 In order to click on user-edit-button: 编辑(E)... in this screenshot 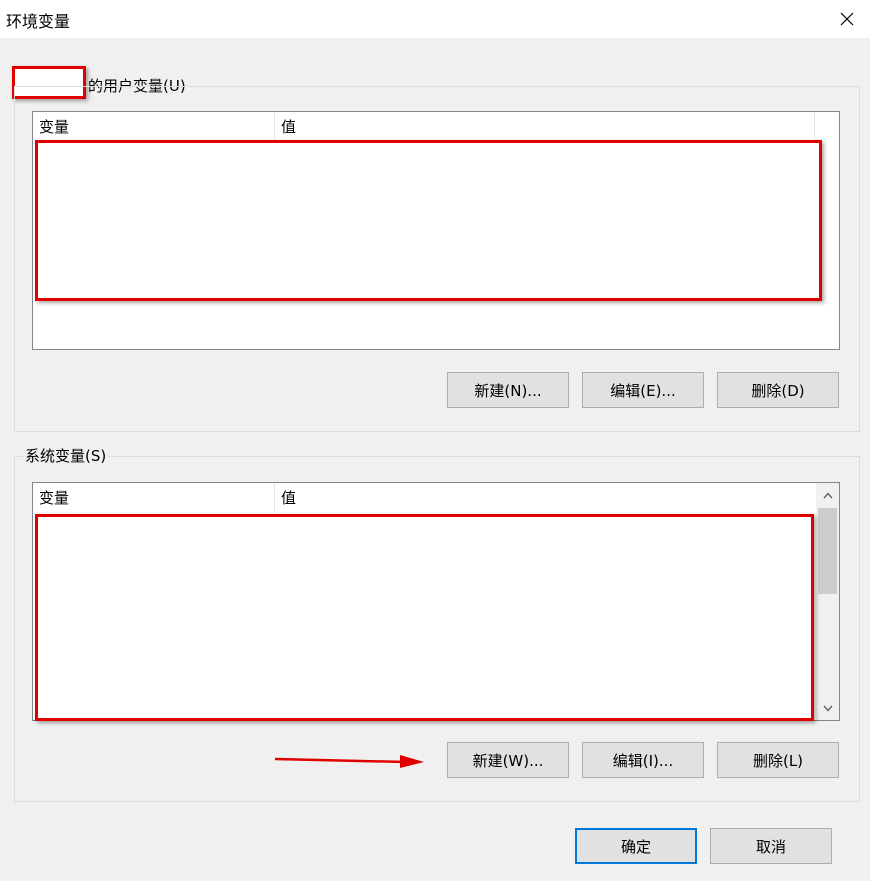, I will do `click(643, 390)`.